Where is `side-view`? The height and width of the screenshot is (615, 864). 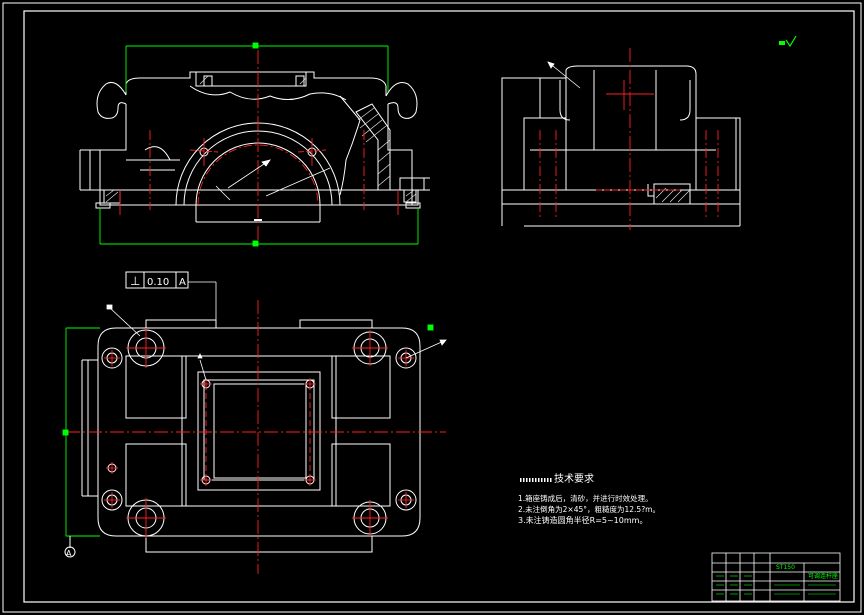 side-view is located at coordinates (621, 146).